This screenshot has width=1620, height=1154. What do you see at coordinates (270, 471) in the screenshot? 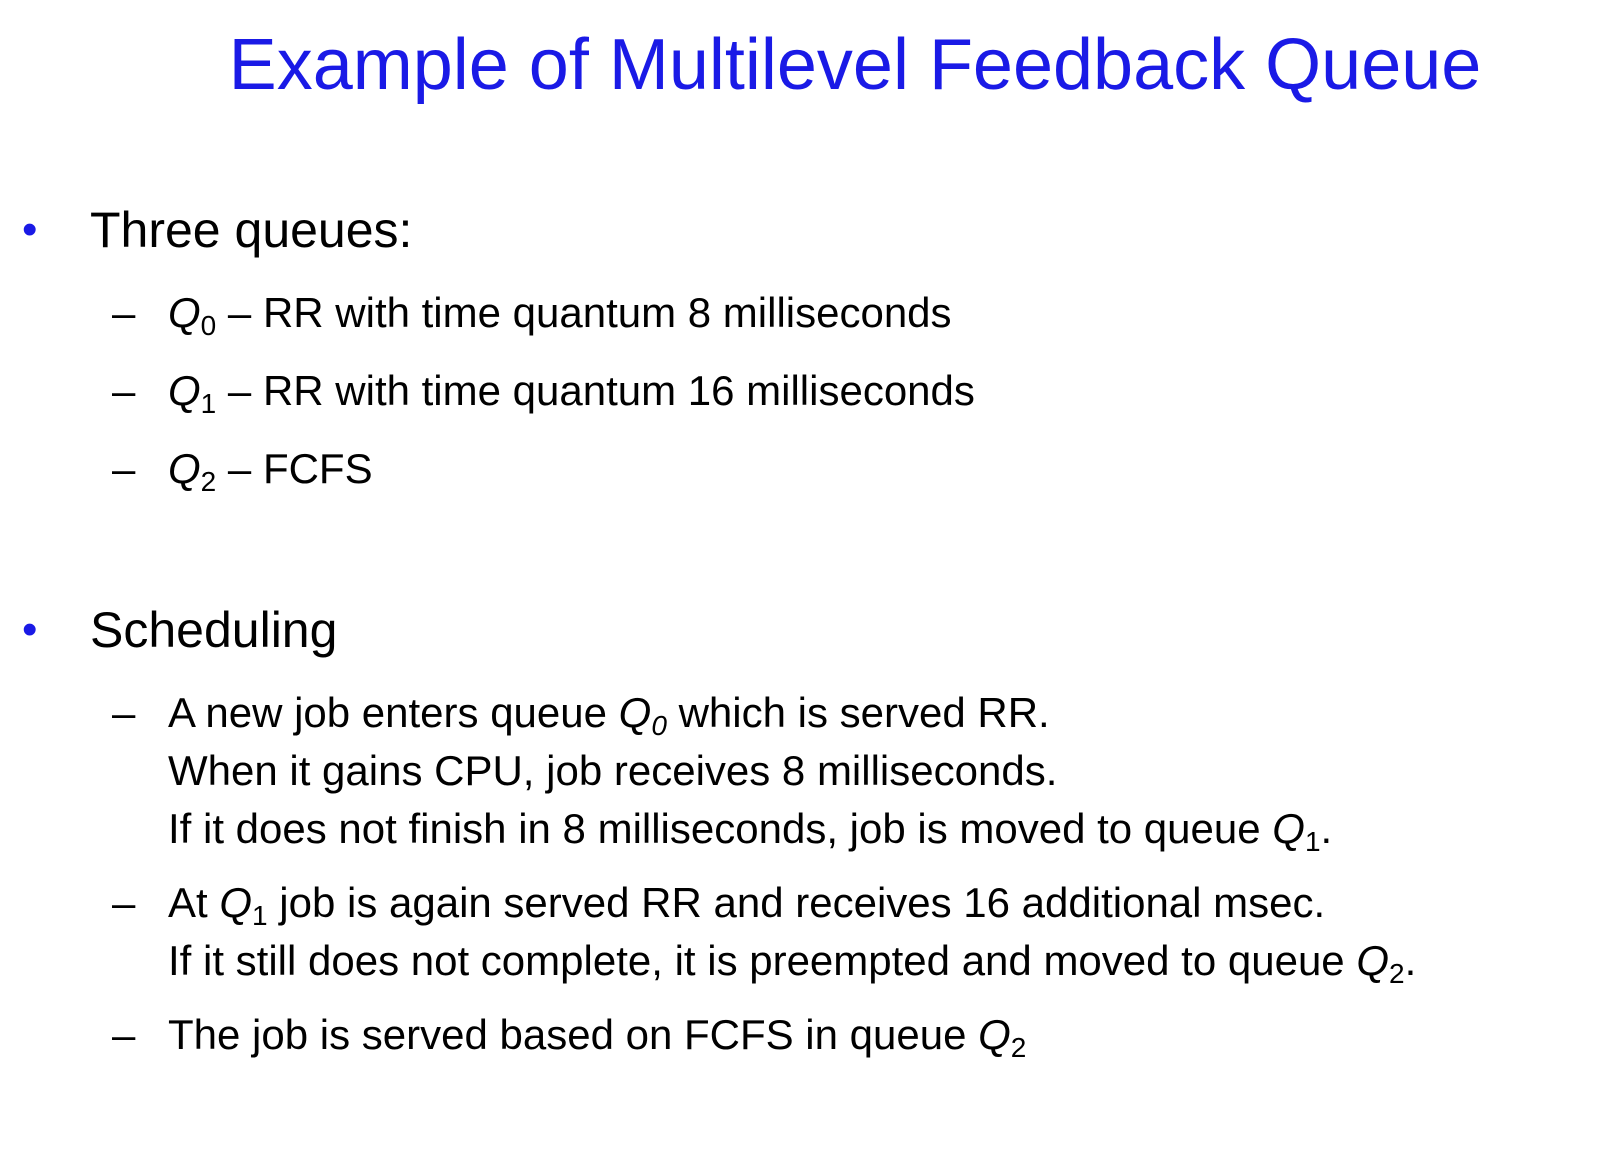
I see `sub-item-text: Q2 – FCFS` at bounding box center [270, 471].